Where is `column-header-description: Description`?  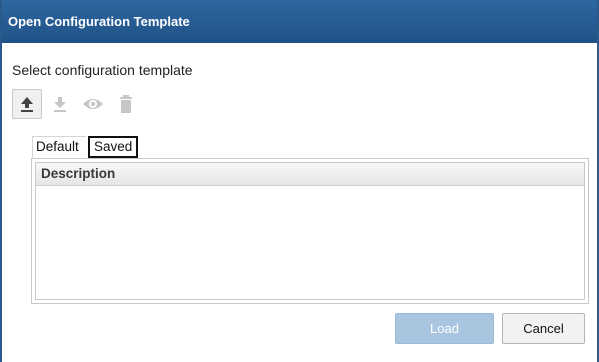 column-header-description: Description is located at coordinates (310, 174).